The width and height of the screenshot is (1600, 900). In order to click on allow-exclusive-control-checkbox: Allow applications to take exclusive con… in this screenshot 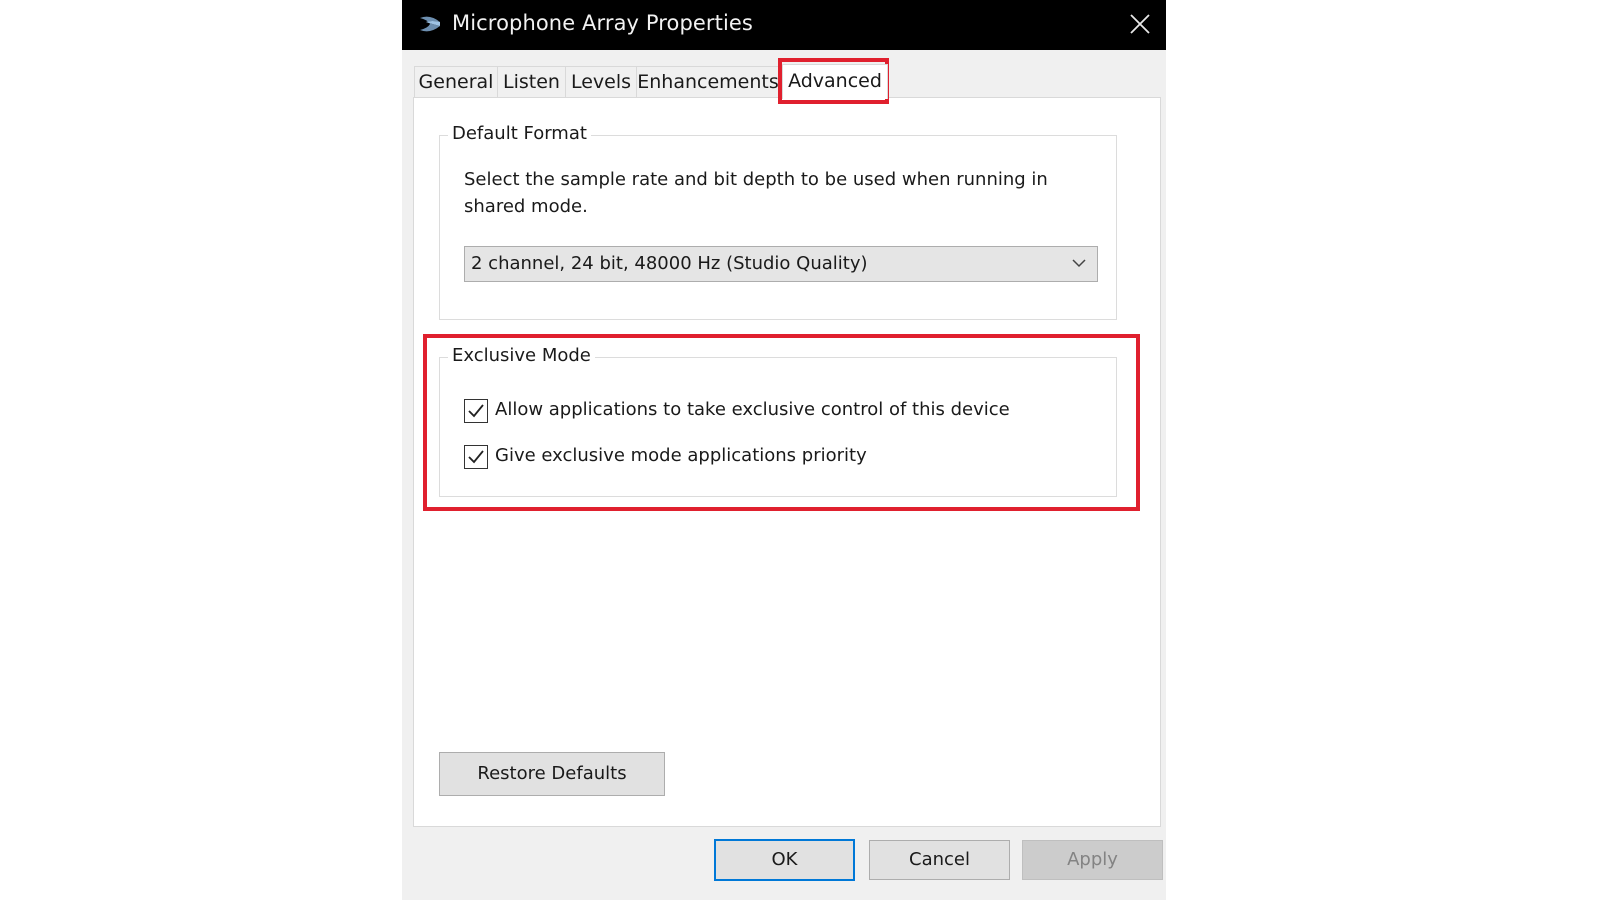, I will do `click(744, 413)`.